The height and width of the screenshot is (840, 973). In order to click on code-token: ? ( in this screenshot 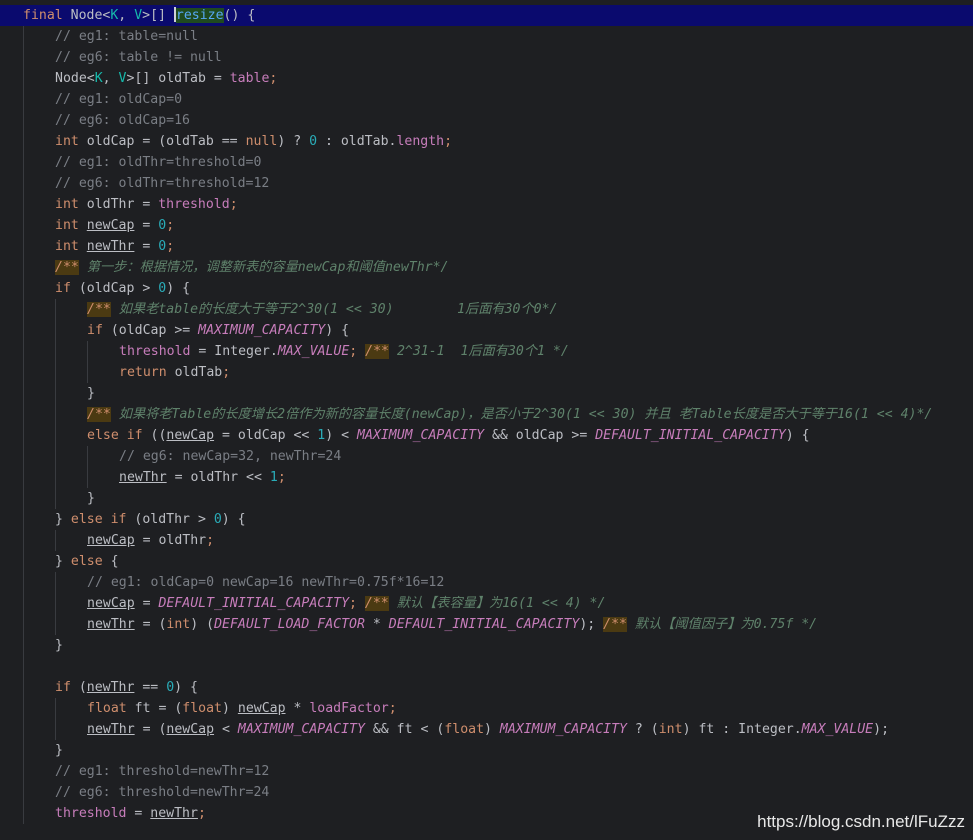, I will do `click(642, 729)`.